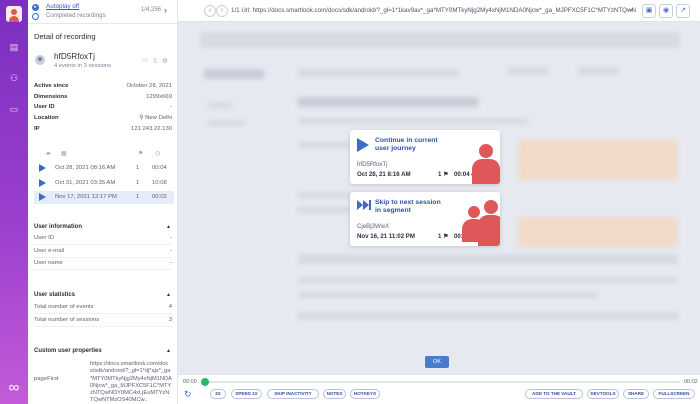 The image size is (700, 404). What do you see at coordinates (649, 11) in the screenshot?
I see `copy-icon: ▣` at bounding box center [649, 11].